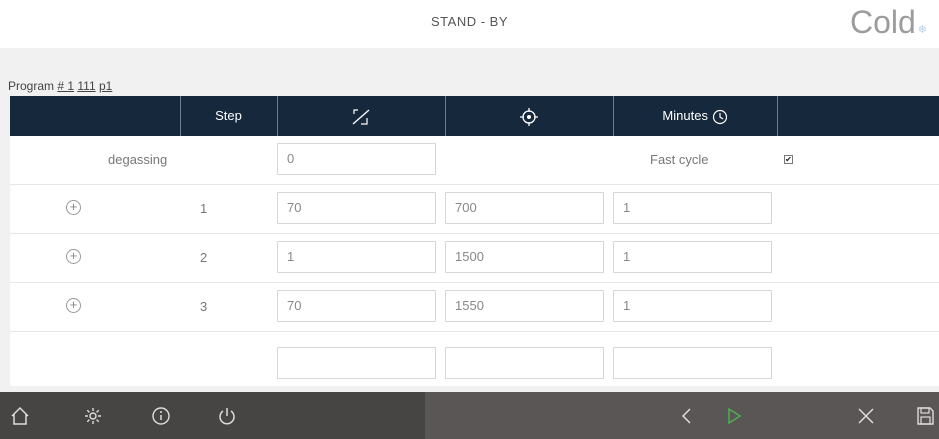 This screenshot has height=439, width=939. I want to click on column-header-blank, so click(95, 116).